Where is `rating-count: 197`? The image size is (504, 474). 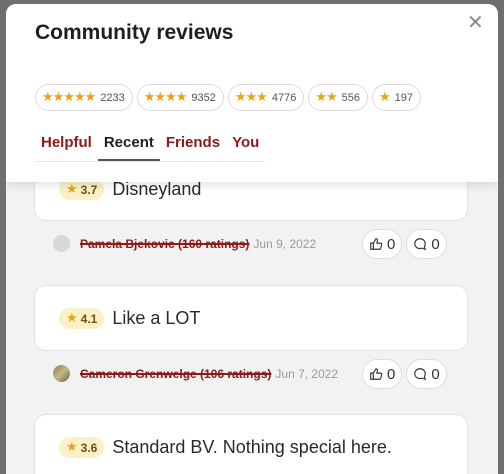
rating-count: 197 is located at coordinates (404, 97).